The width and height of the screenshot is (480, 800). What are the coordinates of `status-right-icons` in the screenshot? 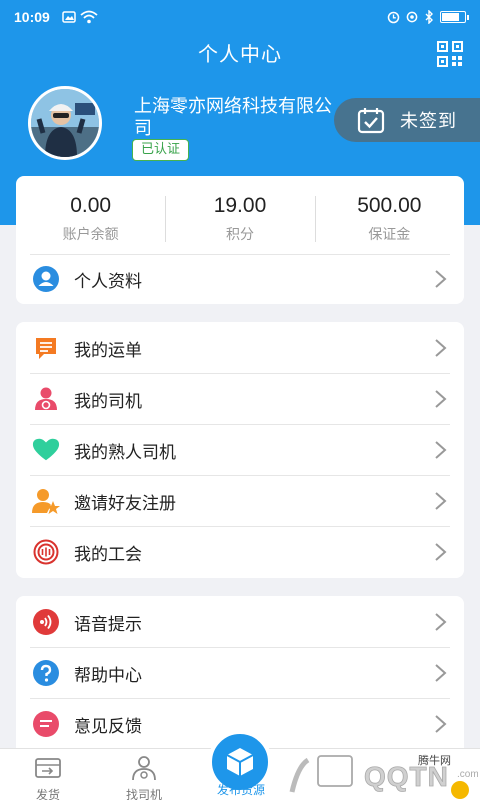 It's located at (428, 17).